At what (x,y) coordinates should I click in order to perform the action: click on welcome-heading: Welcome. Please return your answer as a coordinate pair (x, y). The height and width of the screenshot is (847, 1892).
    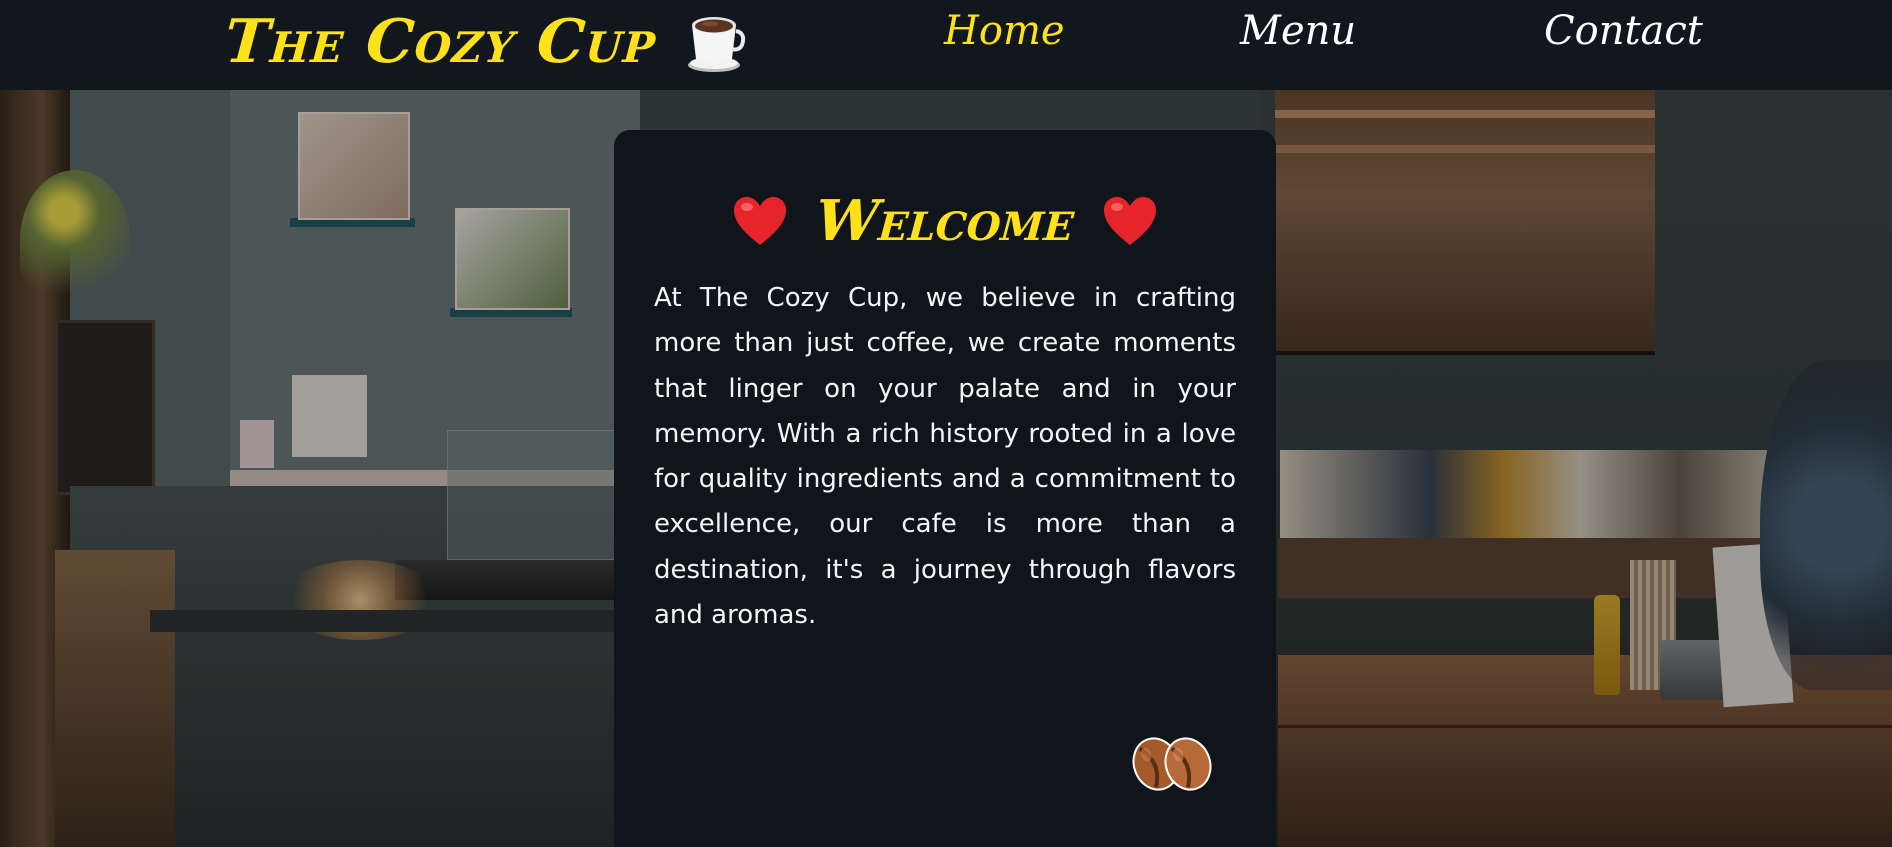
    Looking at the image, I should click on (945, 221).